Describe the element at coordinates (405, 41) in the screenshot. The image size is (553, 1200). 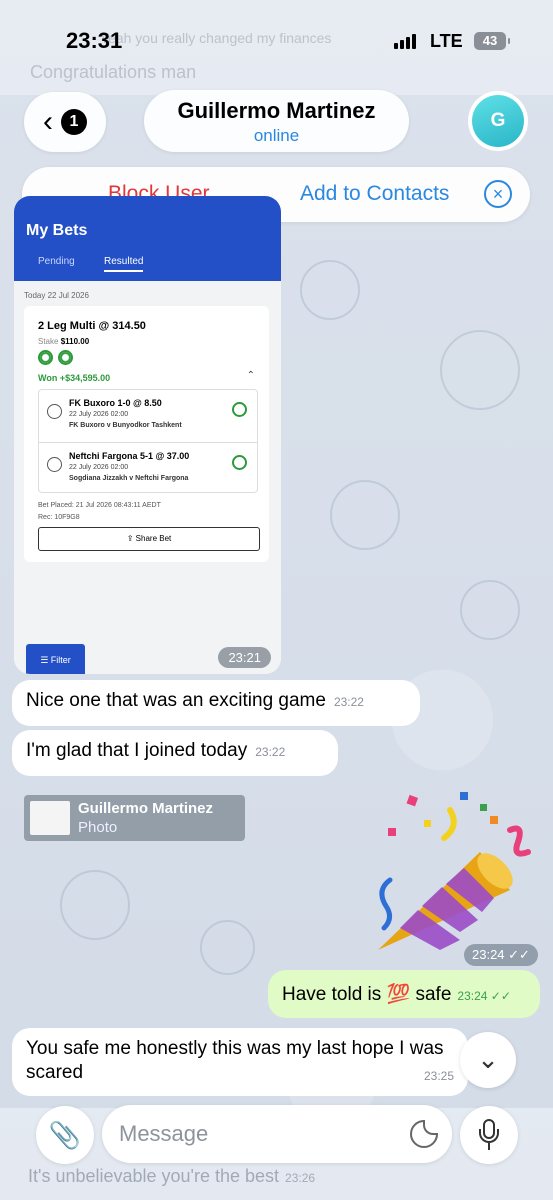
I see `signal-icon` at that location.